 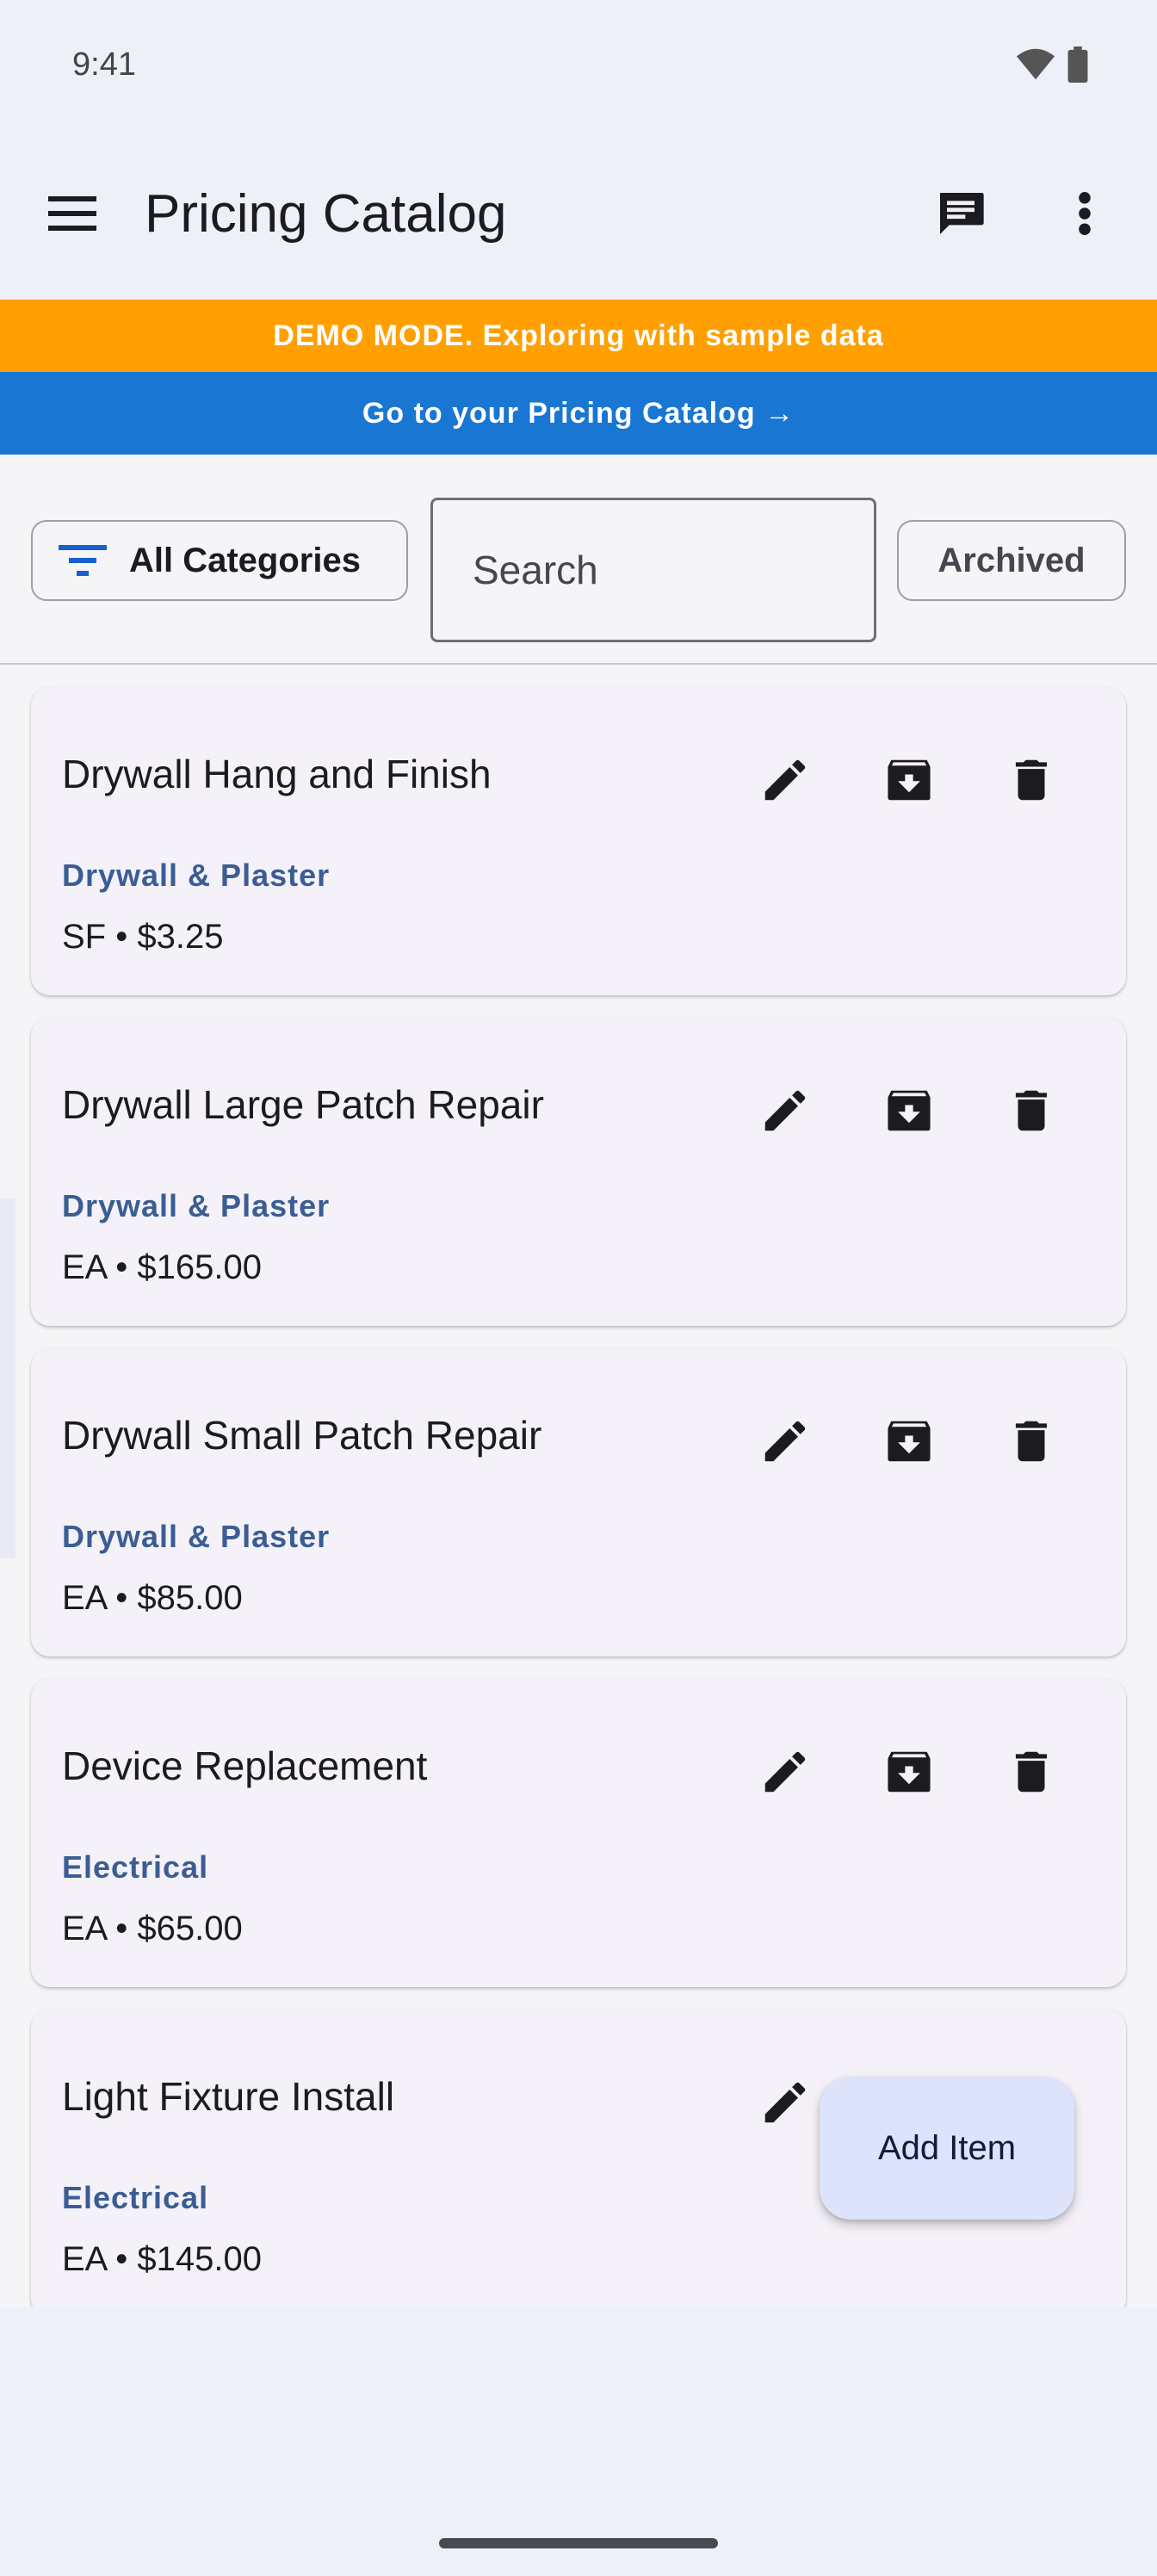 What do you see at coordinates (8, 1378) in the screenshot?
I see `side-edge-handle` at bounding box center [8, 1378].